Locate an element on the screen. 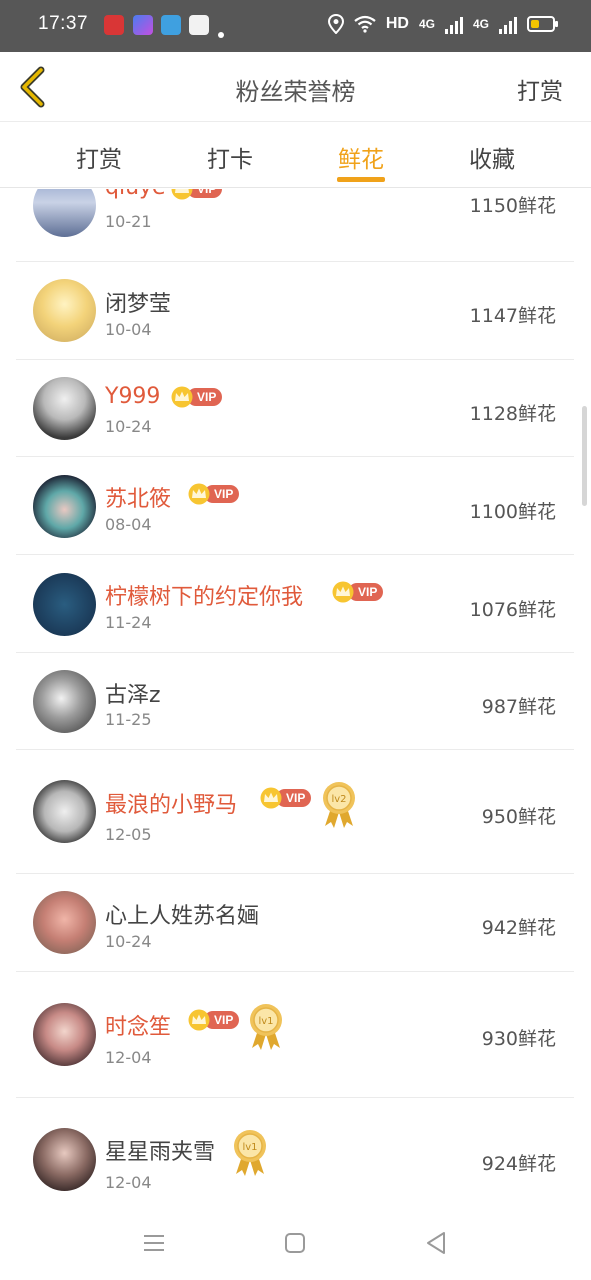  signal-icon is located at coordinates (508, 24).